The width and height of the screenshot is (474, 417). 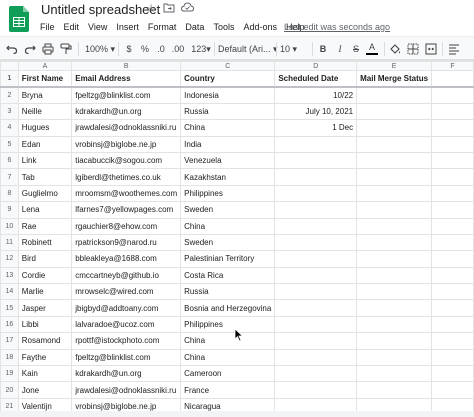 I want to click on cell-first-name: Marlie, so click(x=45, y=292).